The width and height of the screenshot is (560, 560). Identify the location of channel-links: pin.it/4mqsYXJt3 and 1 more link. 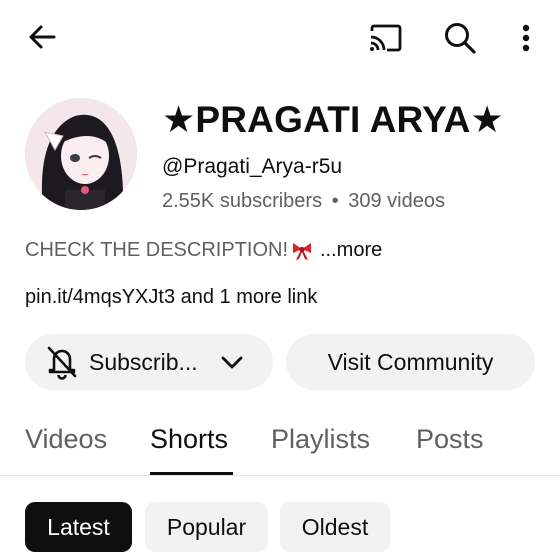
(171, 297).